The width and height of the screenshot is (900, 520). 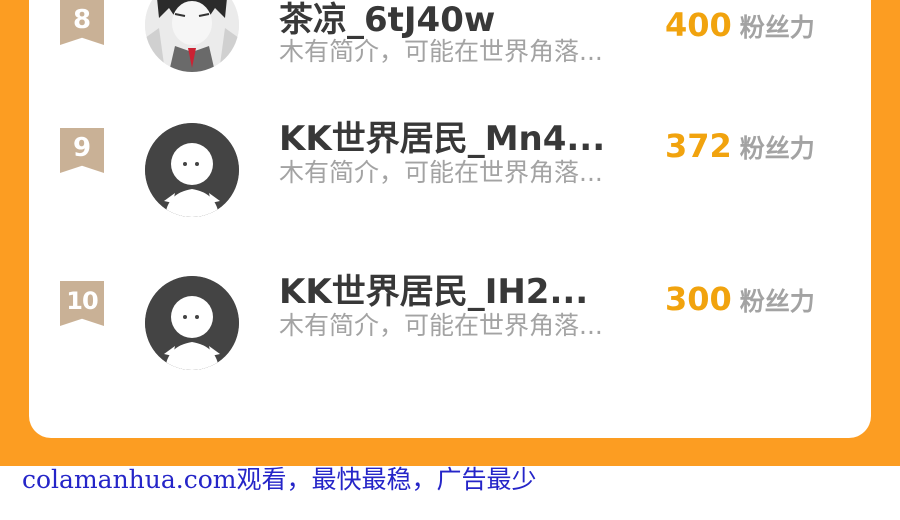 I want to click on fan-count: 300, so click(x=698, y=299).